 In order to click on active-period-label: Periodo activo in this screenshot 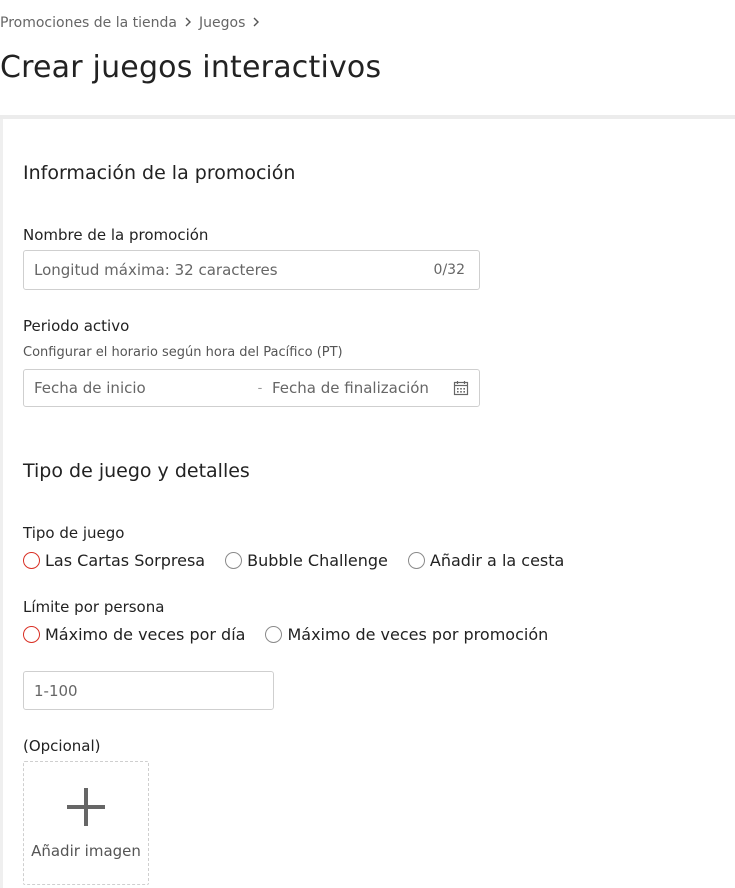, I will do `click(76, 326)`.